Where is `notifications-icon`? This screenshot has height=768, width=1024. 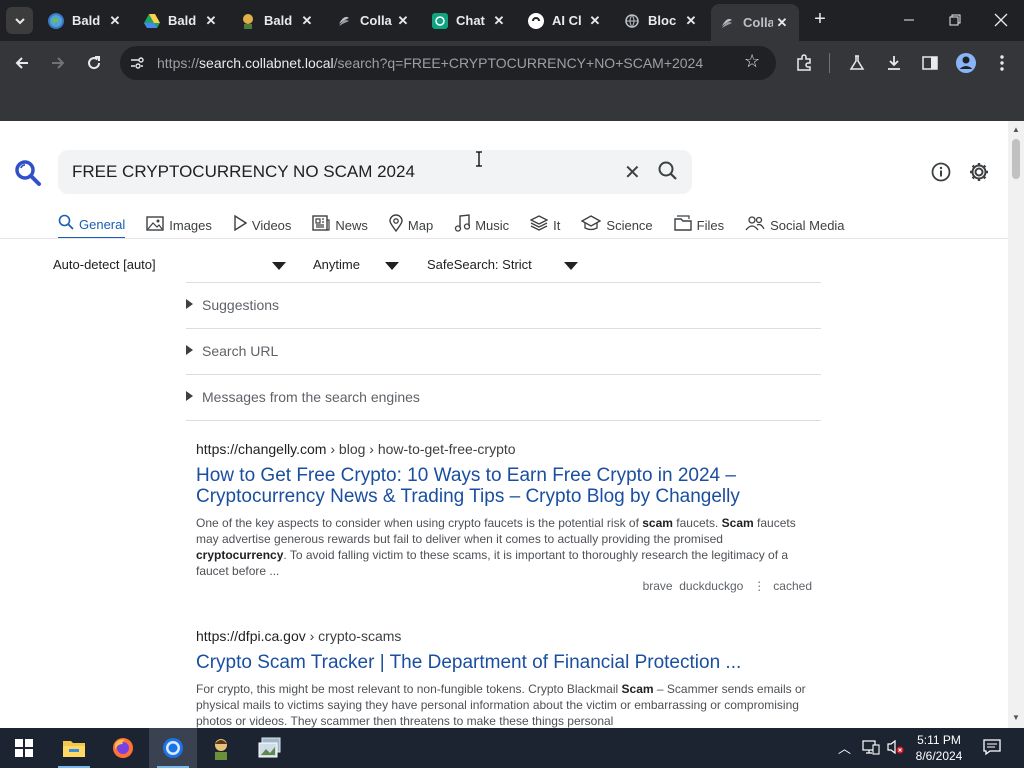
notifications-icon is located at coordinates (992, 748).